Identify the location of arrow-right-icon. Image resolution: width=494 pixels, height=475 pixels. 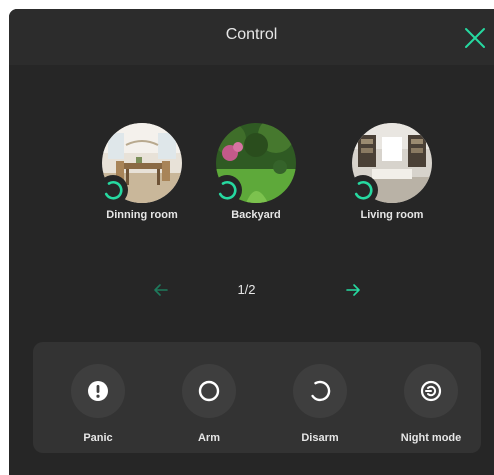
(353, 290).